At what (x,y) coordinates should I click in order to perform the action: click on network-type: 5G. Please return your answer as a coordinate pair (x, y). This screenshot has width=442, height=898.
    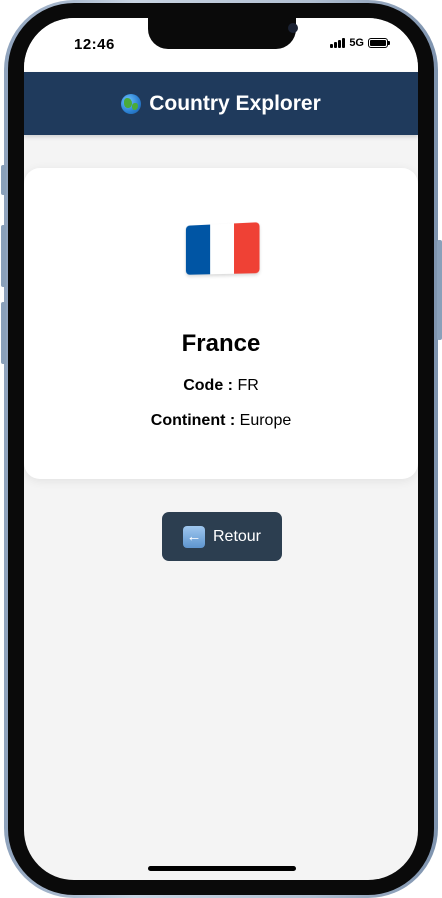
    Looking at the image, I should click on (356, 43).